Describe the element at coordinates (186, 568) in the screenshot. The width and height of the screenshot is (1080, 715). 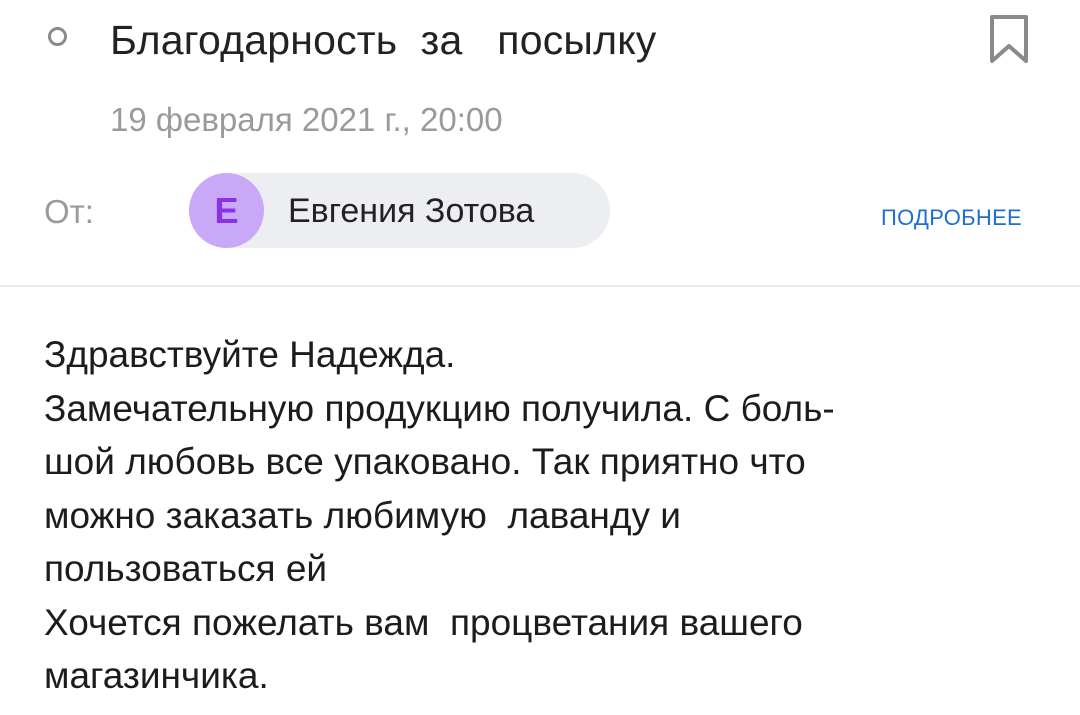
I see `body-line: пользоваться ей` at that location.